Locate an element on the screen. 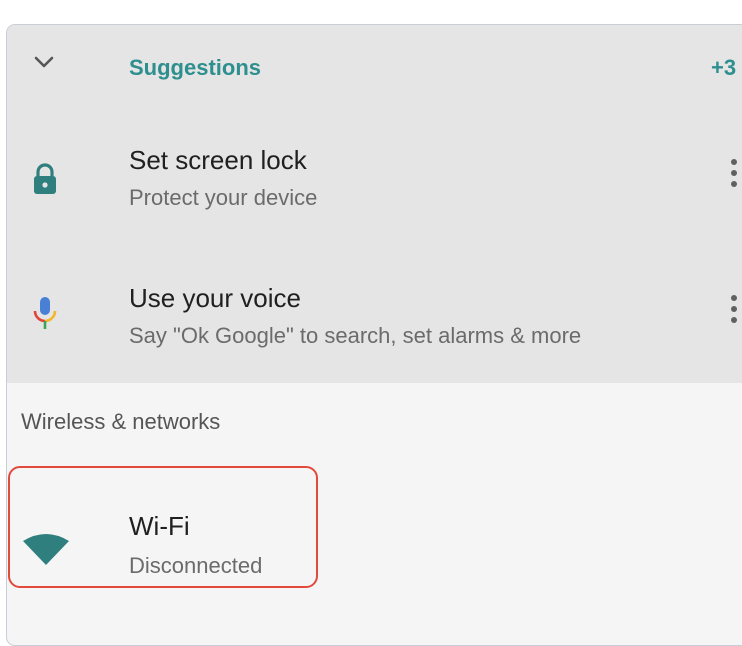 This screenshot has height=646, width=742. section-header-wireless: Wireless & networks is located at coordinates (121, 421).